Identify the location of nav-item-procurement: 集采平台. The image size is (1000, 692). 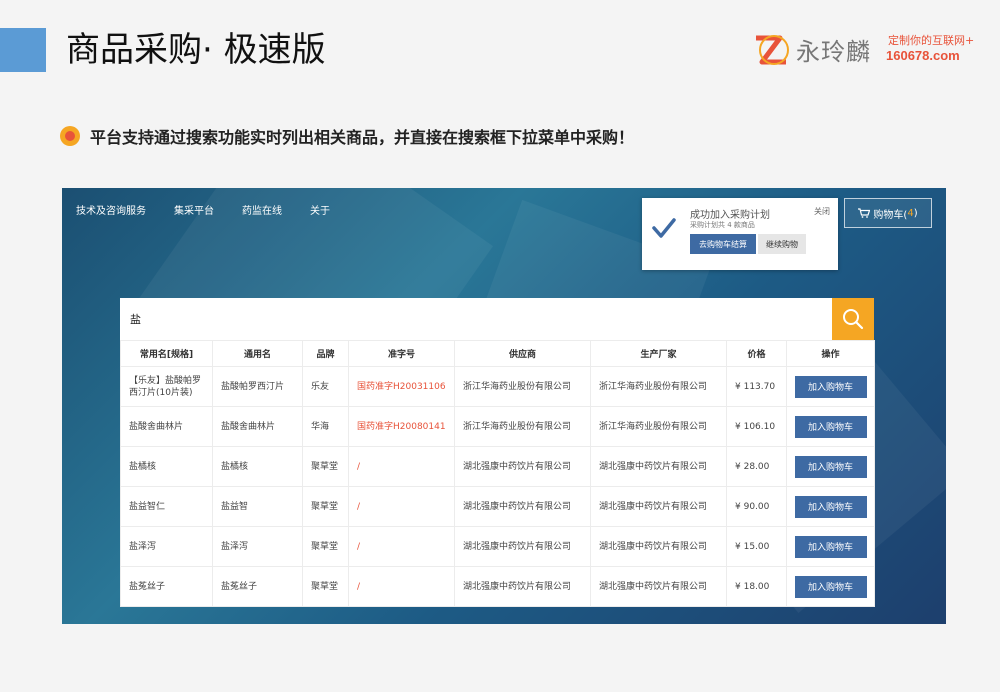
(194, 209).